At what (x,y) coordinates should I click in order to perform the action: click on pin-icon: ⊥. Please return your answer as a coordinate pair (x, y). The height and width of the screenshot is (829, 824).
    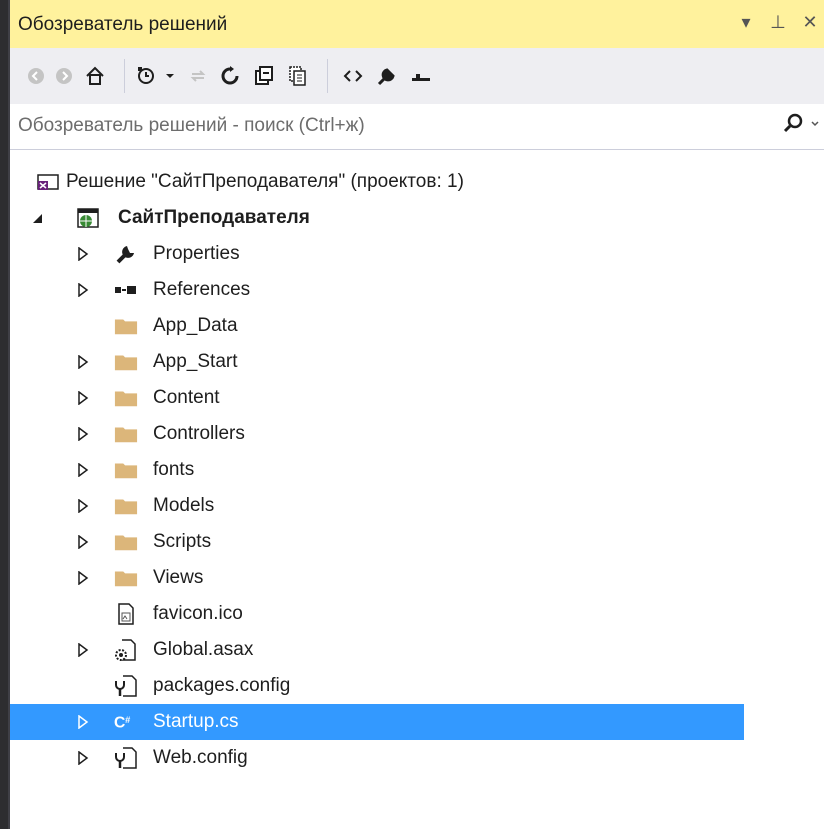
    Looking at the image, I should click on (778, 22).